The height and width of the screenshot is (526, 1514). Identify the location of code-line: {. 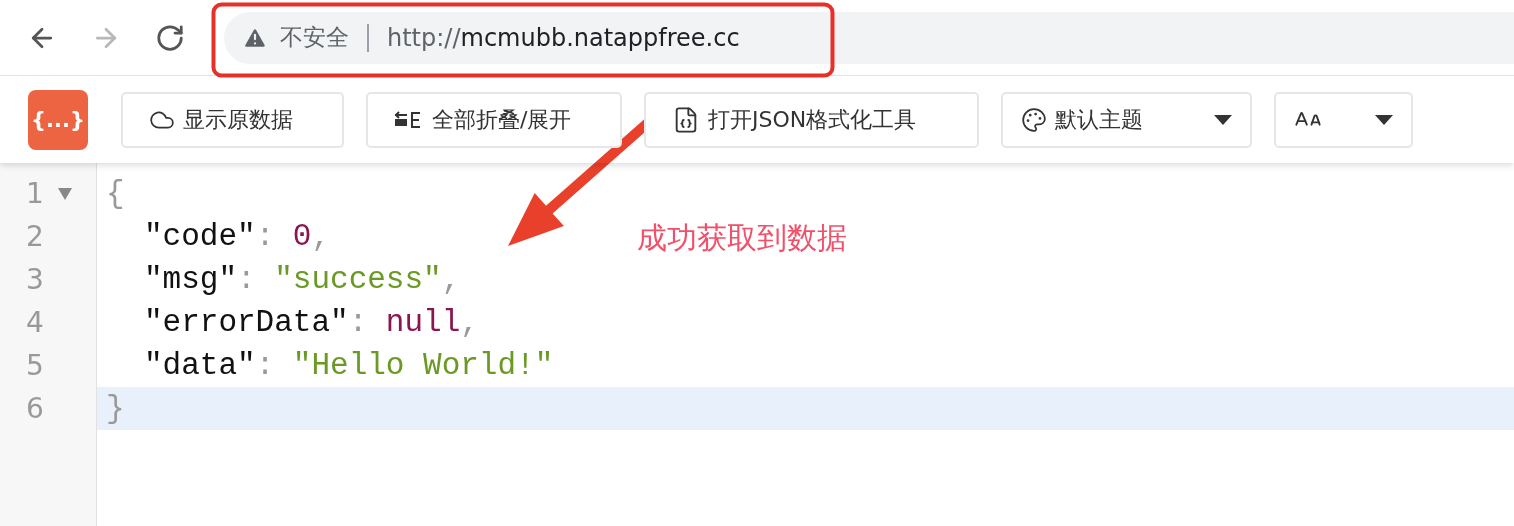
(115, 194).